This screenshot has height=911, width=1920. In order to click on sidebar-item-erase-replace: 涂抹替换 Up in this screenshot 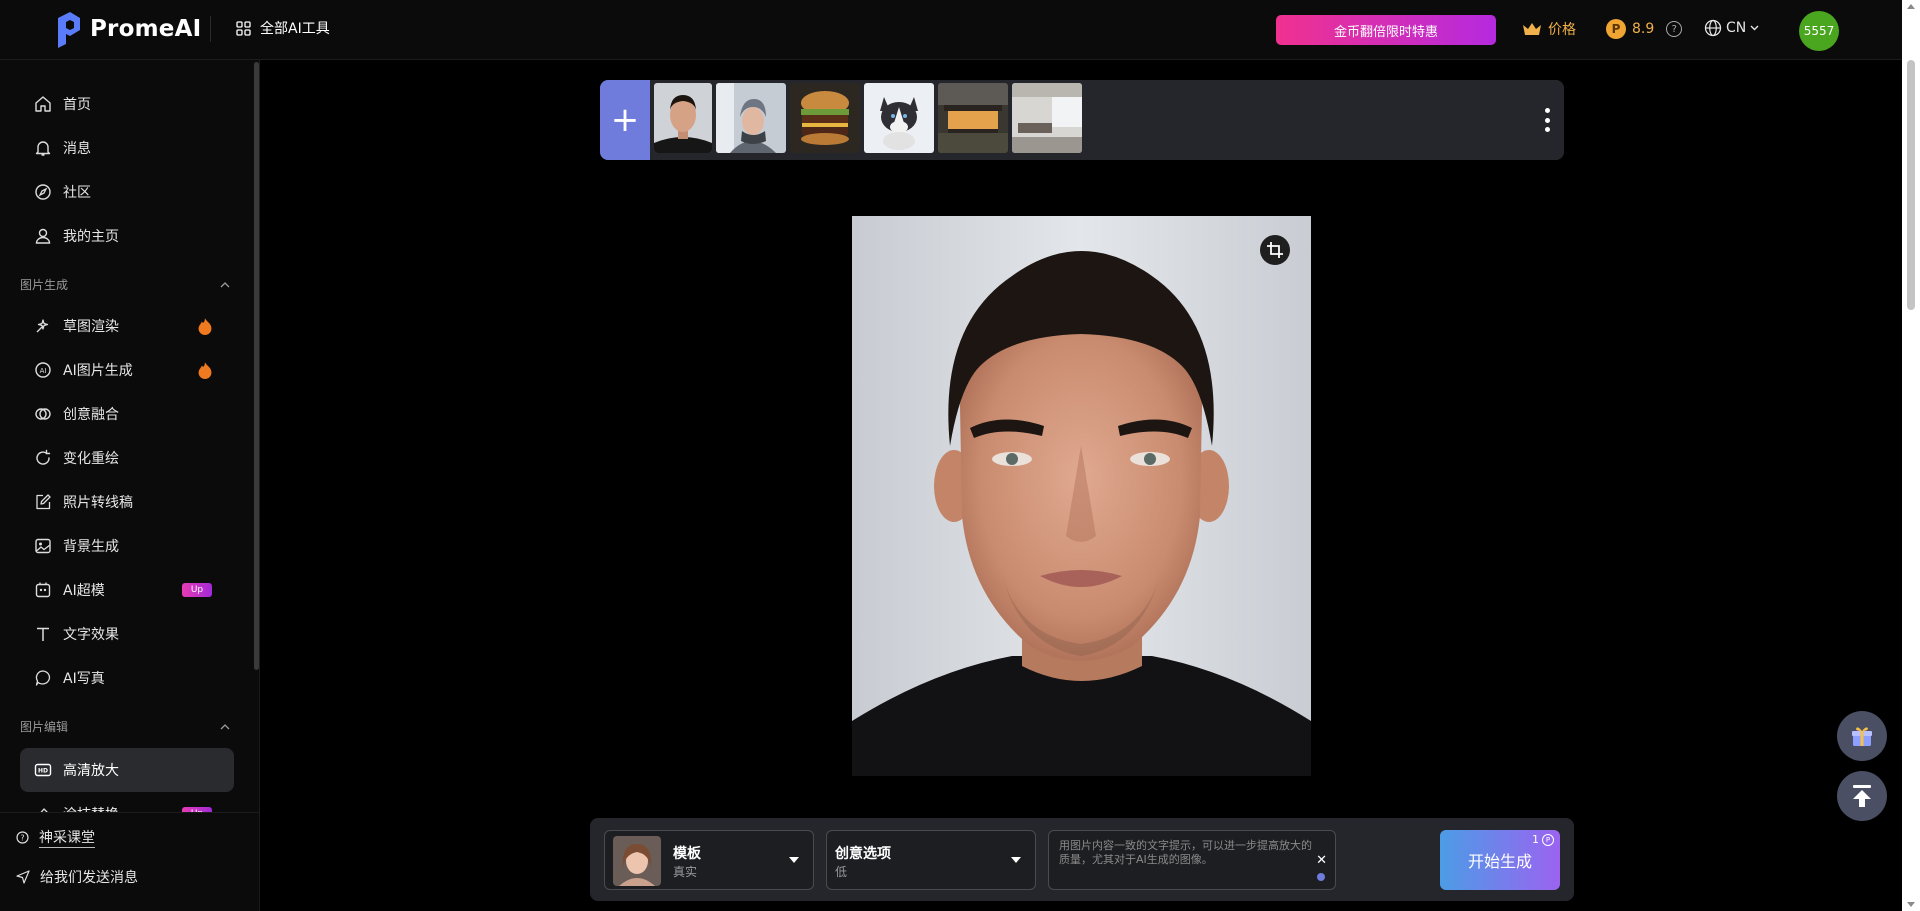, I will do `click(127, 802)`.